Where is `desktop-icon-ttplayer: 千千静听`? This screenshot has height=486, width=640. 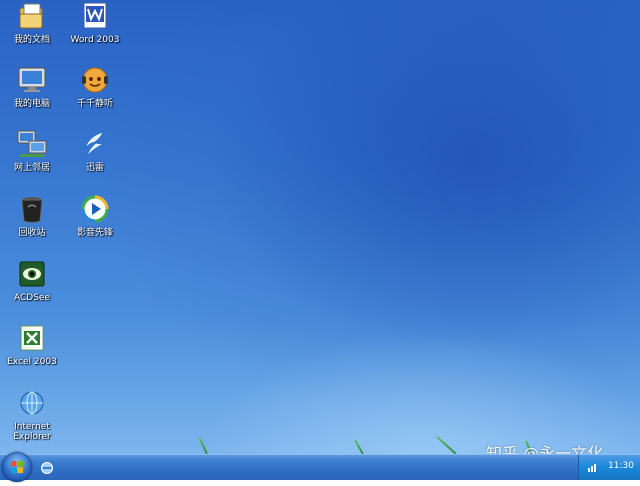
desktop-icon-ttplayer: 千千静听 is located at coordinates (95, 96).